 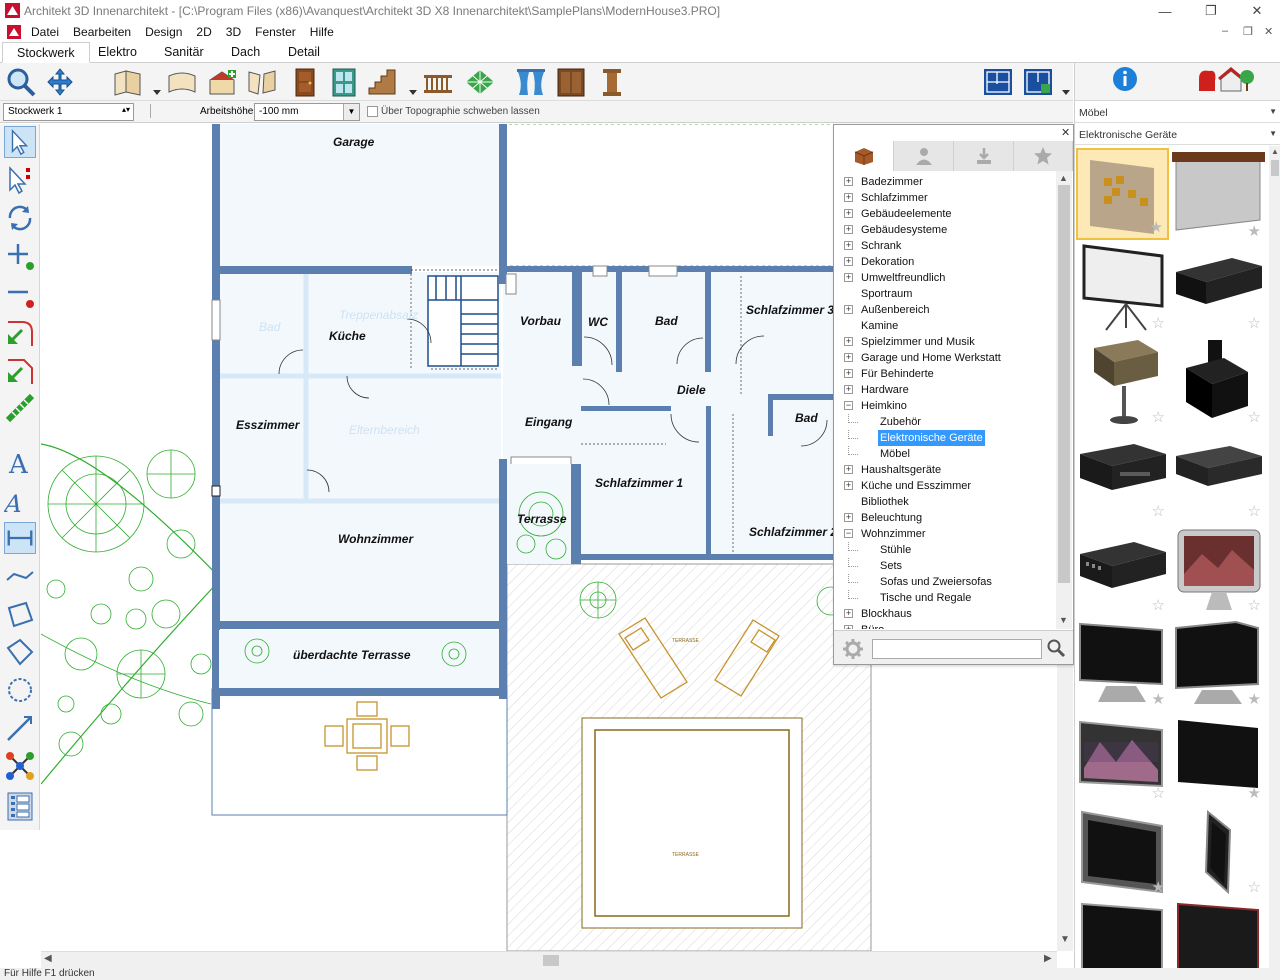 What do you see at coordinates (222, 82) in the screenshot?
I see `room-tool-icon` at bounding box center [222, 82].